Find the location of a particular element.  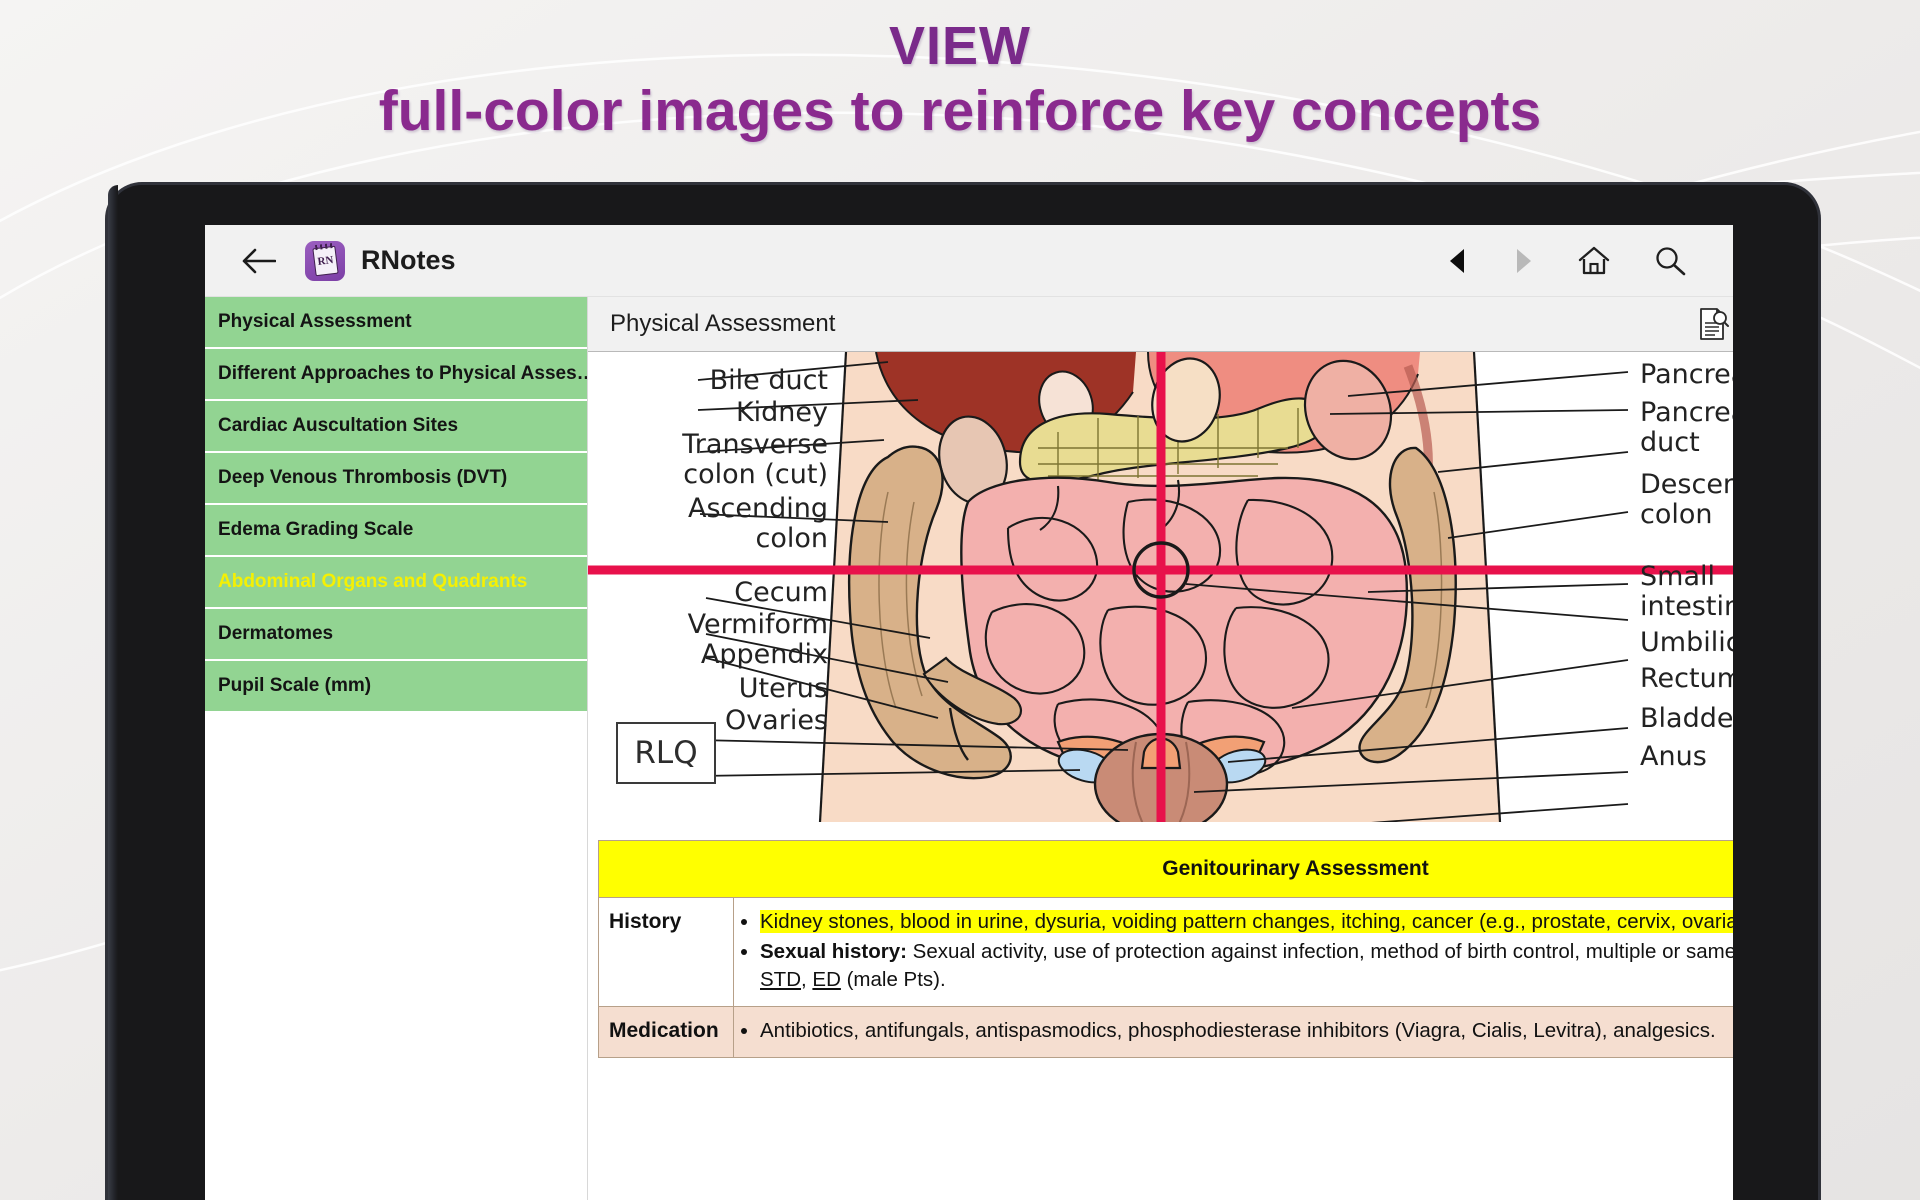

figure-label-pancreatic-duct: Pancreatic duct is located at coordinates (1686, 428).